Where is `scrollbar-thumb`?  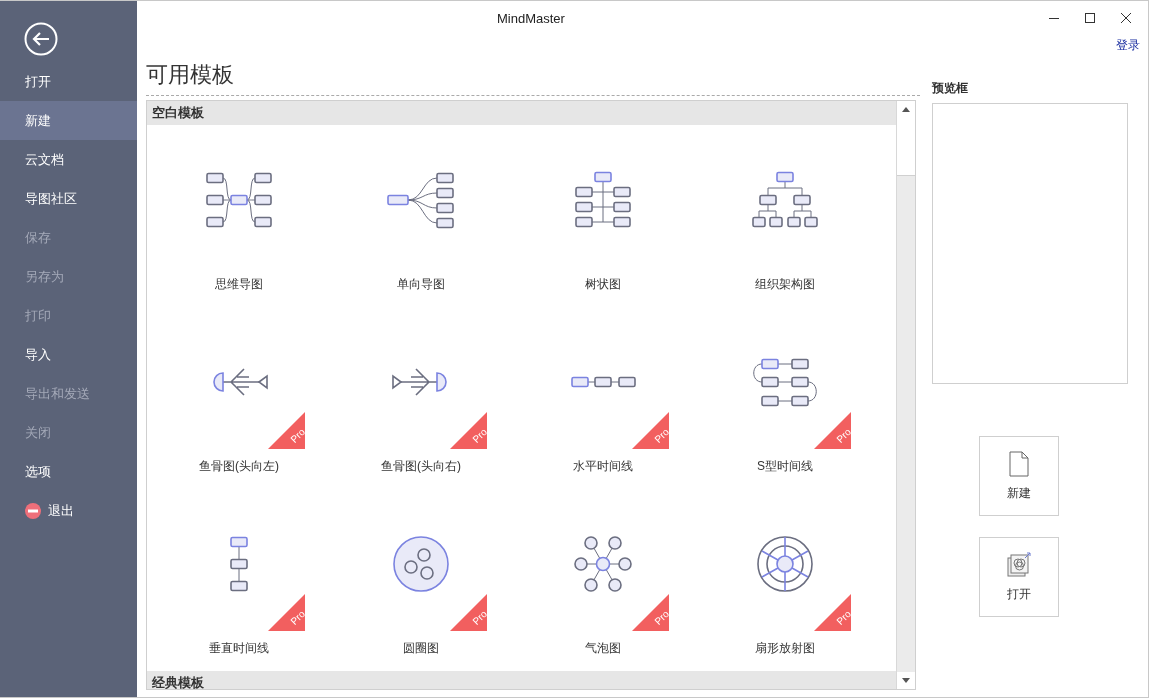
scrollbar-thumb is located at coordinates (906, 147).